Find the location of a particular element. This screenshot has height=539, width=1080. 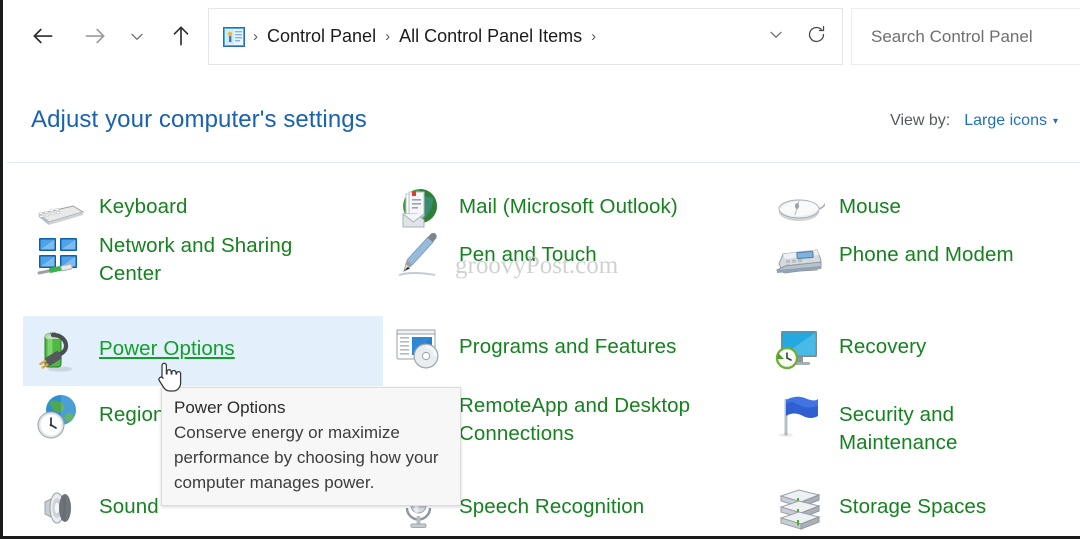

sound-icon is located at coordinates (59, 508).